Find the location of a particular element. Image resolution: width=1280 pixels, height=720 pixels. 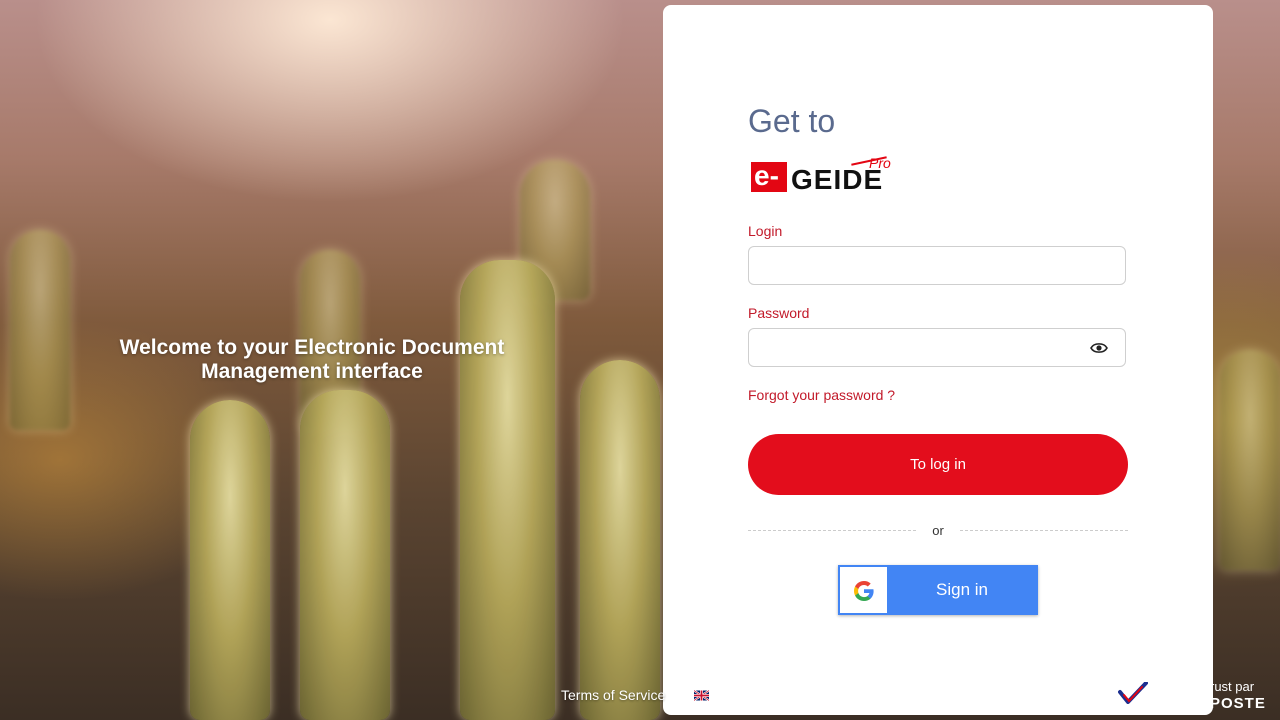

separator-line-right is located at coordinates (1044, 530).